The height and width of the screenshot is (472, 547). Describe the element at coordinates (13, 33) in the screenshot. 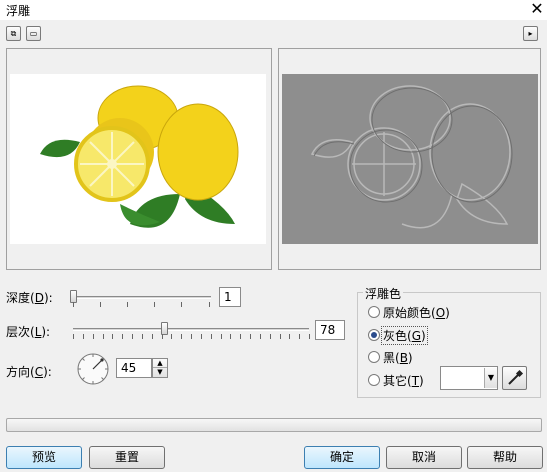

I see `split-preview-icon: ⧉` at that location.